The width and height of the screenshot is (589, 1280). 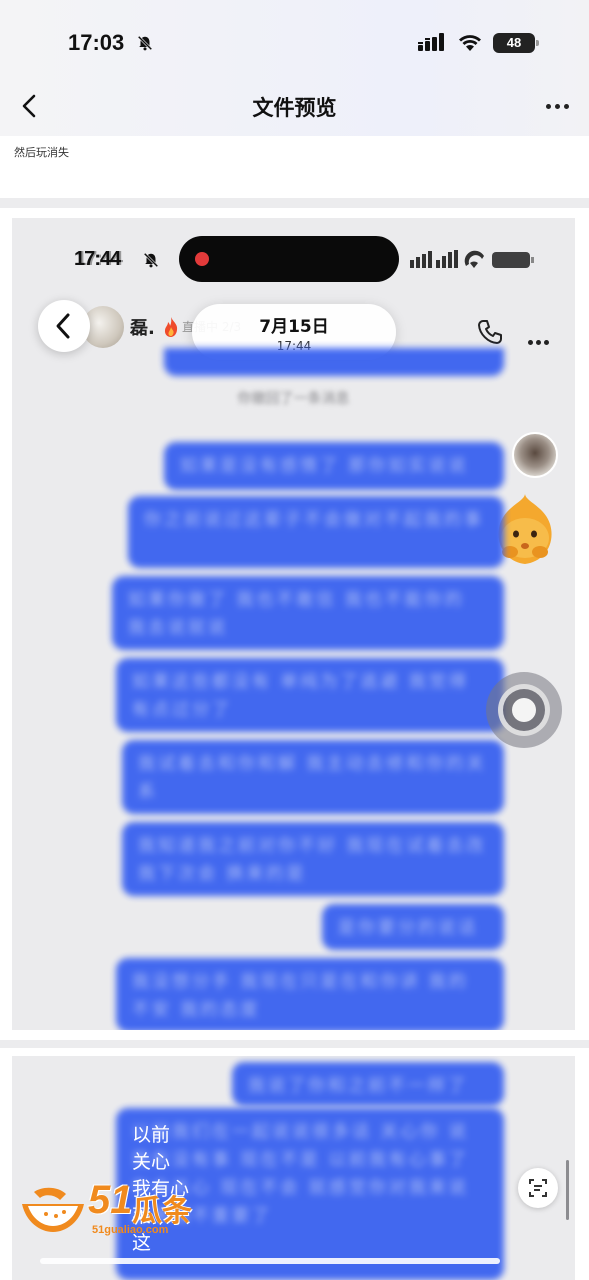 I want to click on page-title: 文件预览, so click(x=294, y=108).